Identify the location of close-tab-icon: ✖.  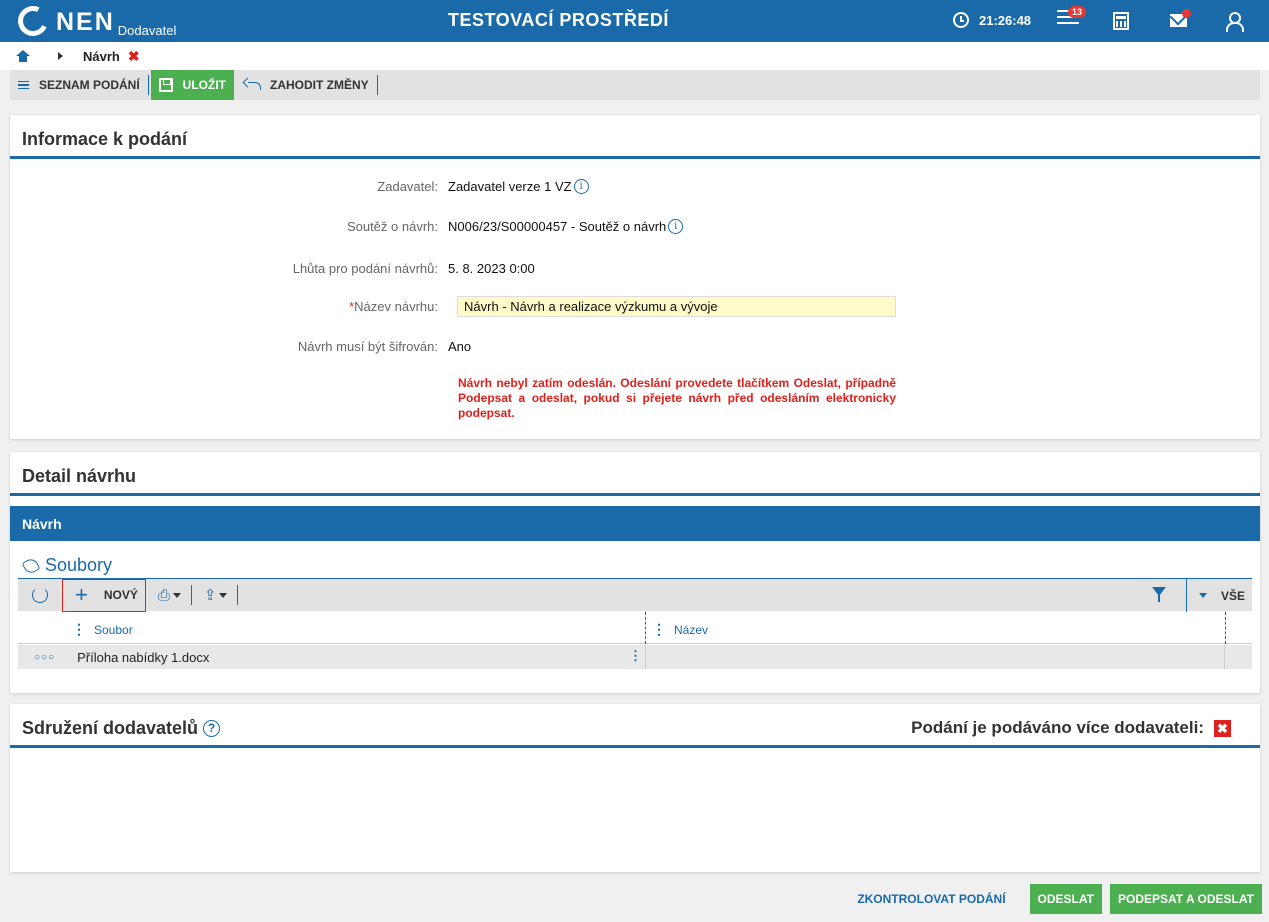
(134, 56).